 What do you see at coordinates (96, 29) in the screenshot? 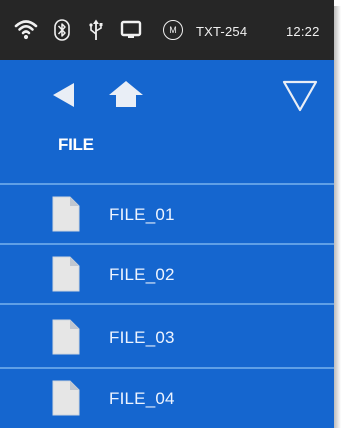
I see `usb-icon` at bounding box center [96, 29].